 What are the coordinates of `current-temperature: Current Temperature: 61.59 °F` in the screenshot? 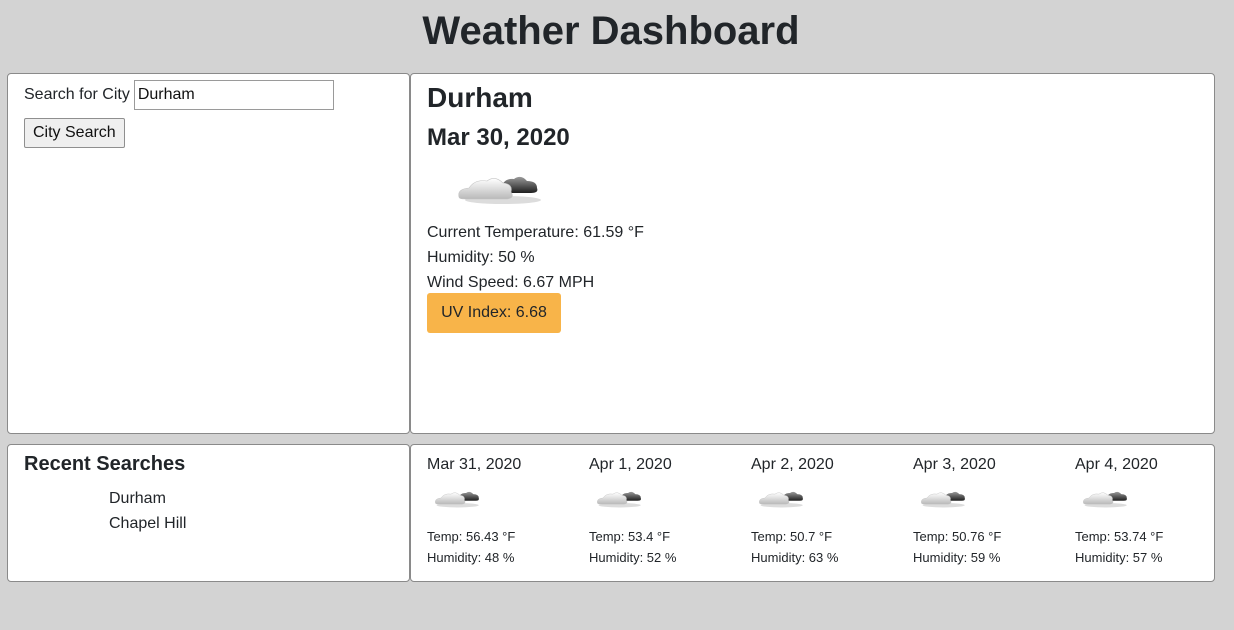 It's located at (535, 232).